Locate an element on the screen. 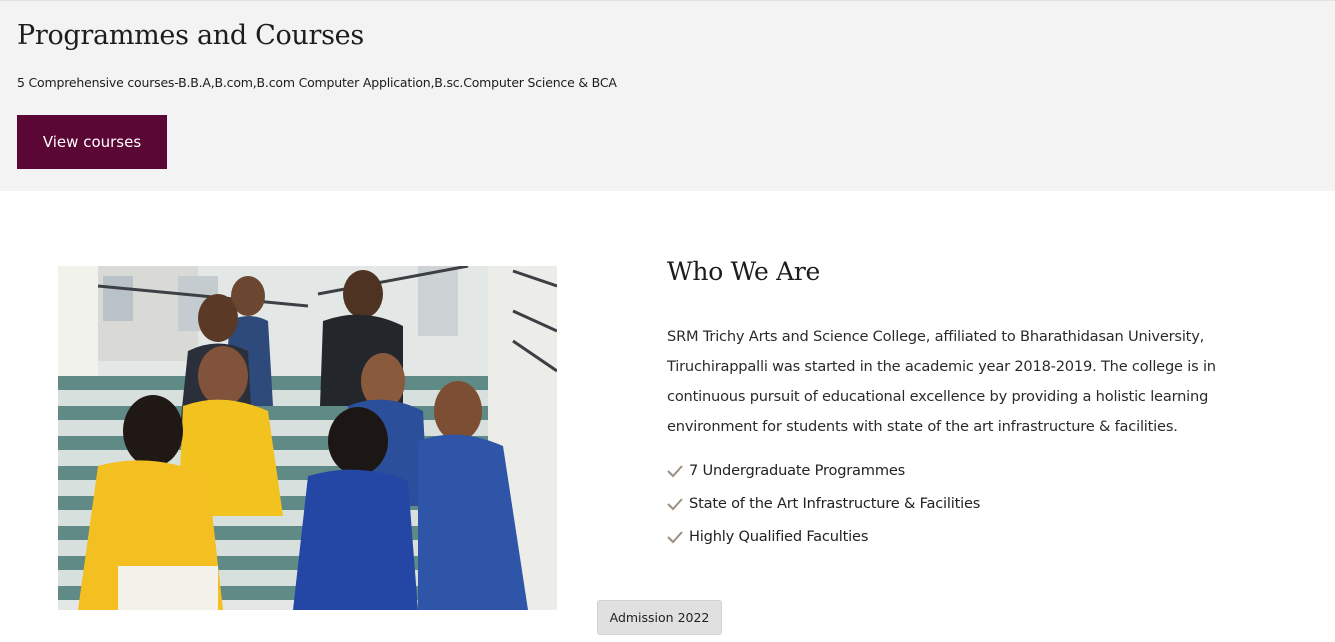 The image size is (1335, 642). feature-item: 7 Undergraduate Programmes is located at coordinates (823, 470).